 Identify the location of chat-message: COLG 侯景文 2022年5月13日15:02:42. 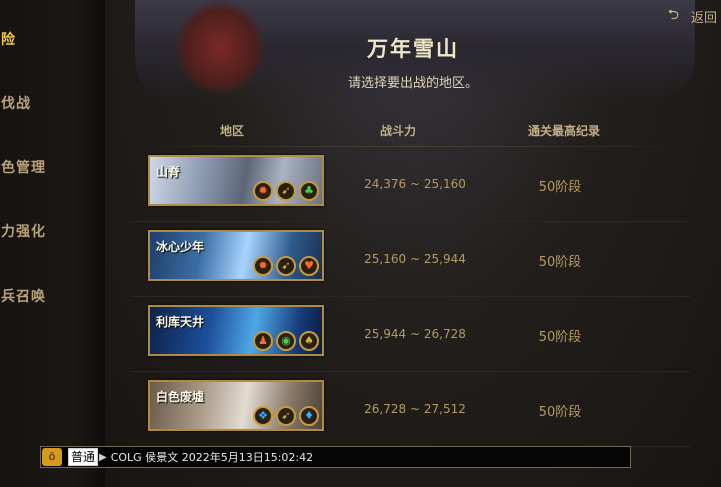
(212, 457).